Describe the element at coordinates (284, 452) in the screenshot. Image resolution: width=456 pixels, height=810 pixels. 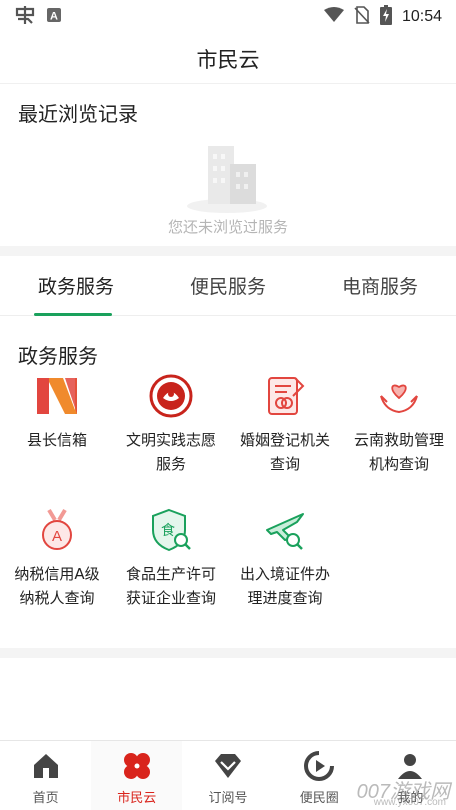
I see `service-label: 婚姻登记机关查询` at that location.